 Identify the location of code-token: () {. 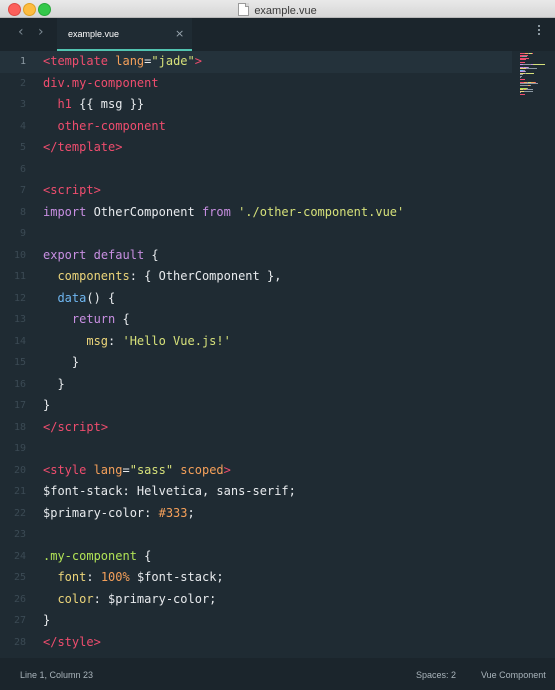
(101, 297).